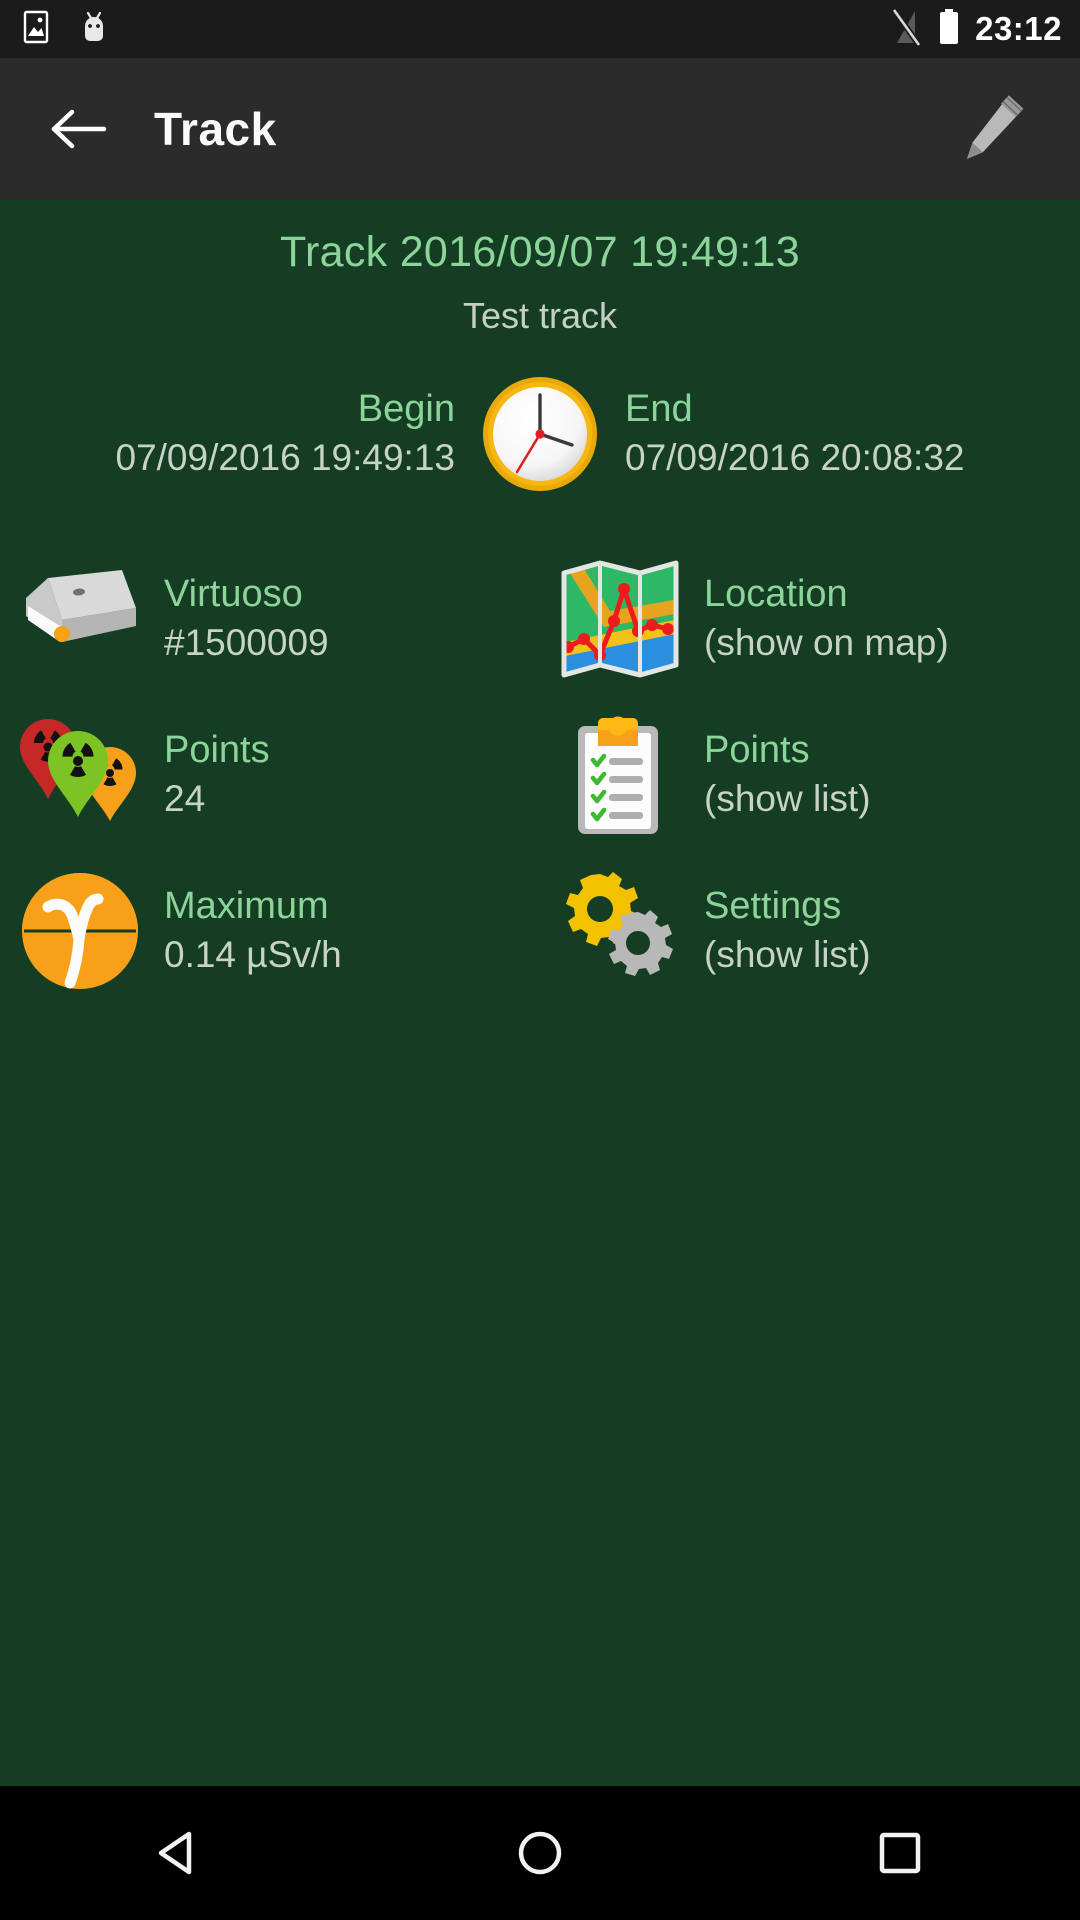 The width and height of the screenshot is (1080, 1920). I want to click on navigation-bar, so click(540, 1853).